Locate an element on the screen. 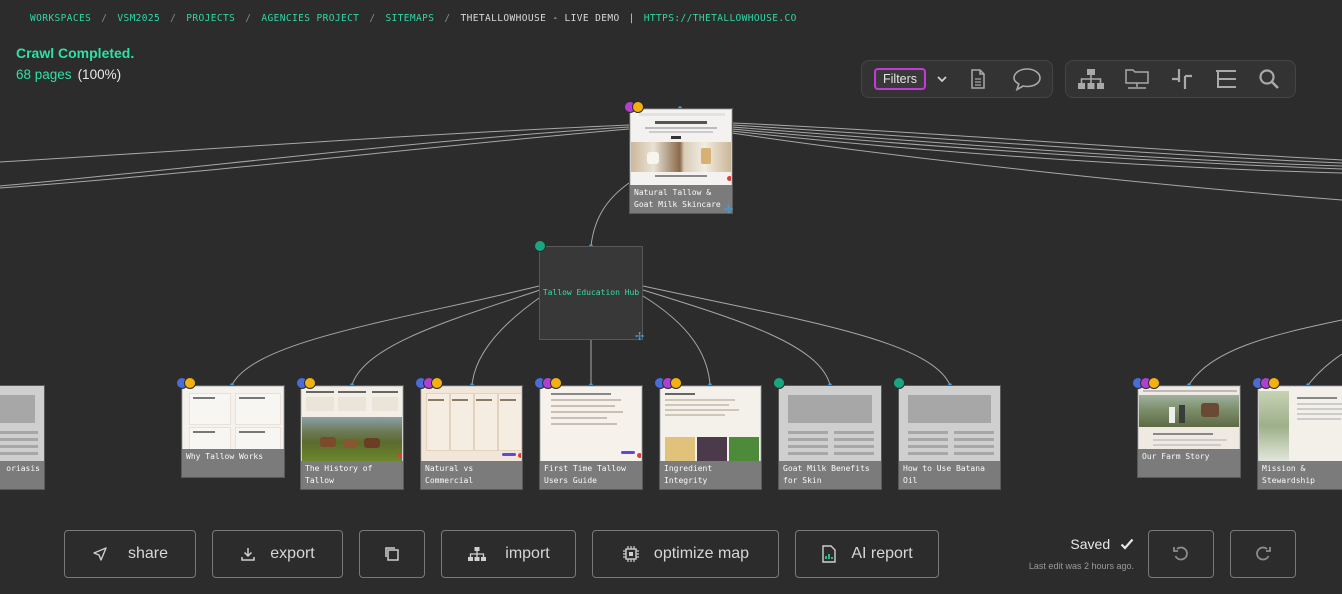  export-button: export is located at coordinates (277, 554).